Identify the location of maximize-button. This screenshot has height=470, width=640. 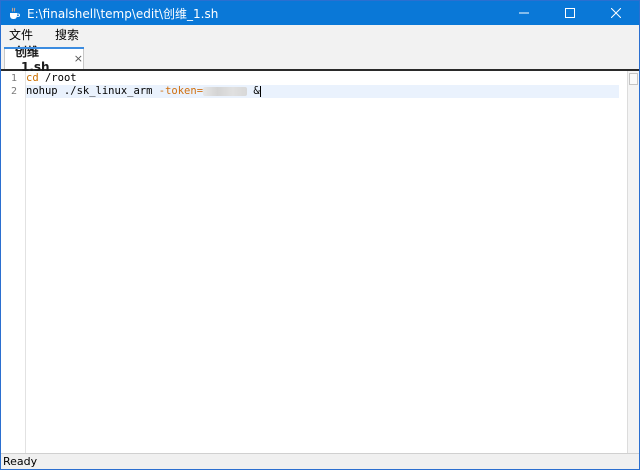
(570, 13).